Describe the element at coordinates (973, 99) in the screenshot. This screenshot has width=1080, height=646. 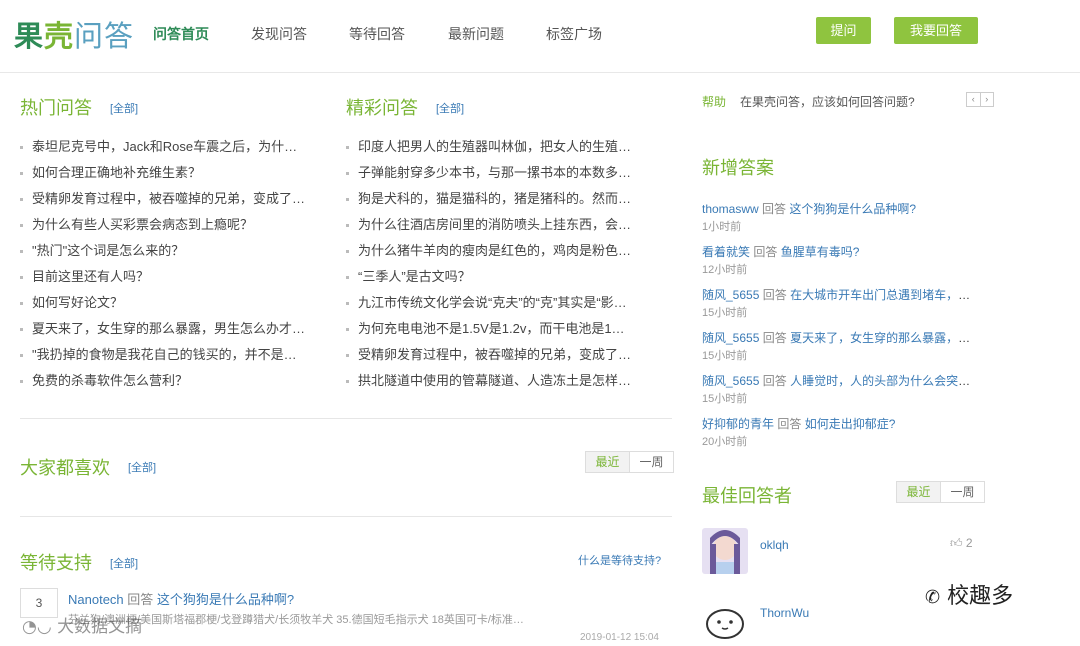
I see `prev-icon: ‹` at that location.